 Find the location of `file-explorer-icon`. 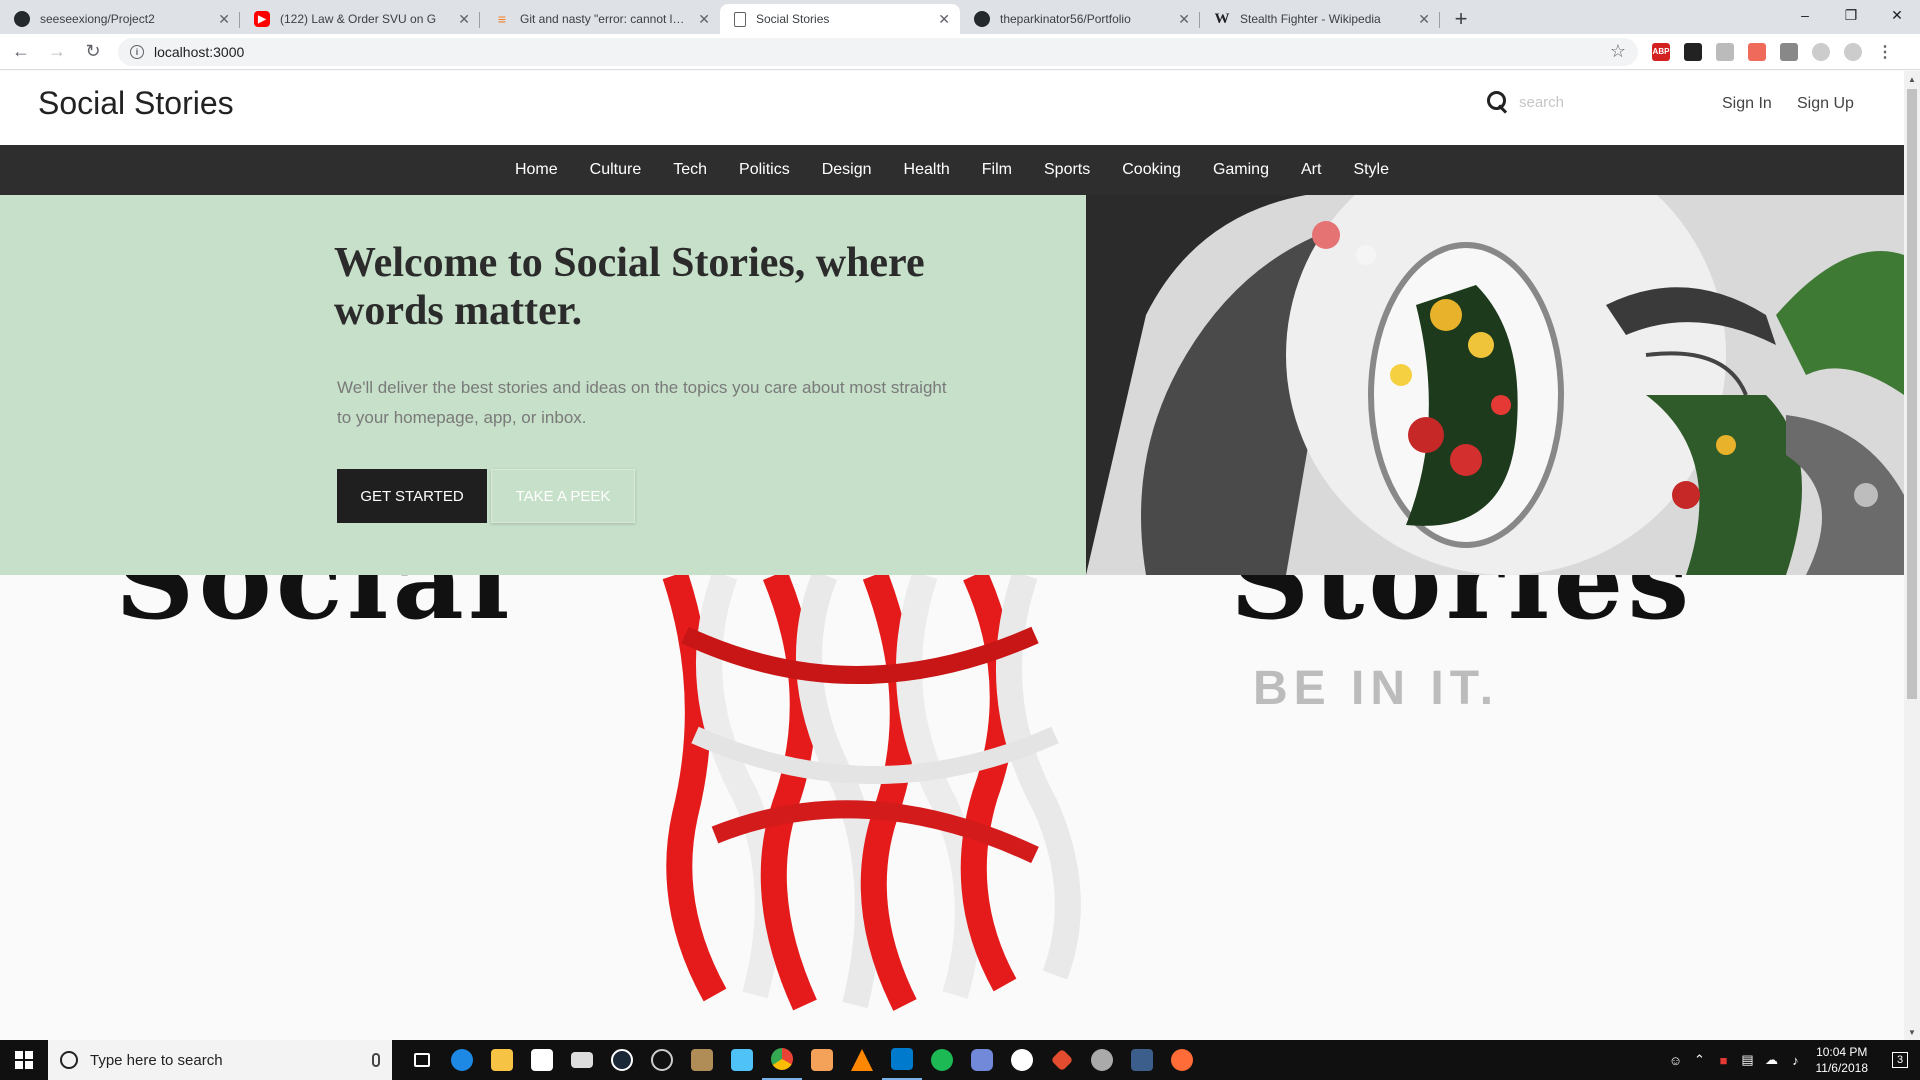

file-explorer-icon is located at coordinates (502, 1060).